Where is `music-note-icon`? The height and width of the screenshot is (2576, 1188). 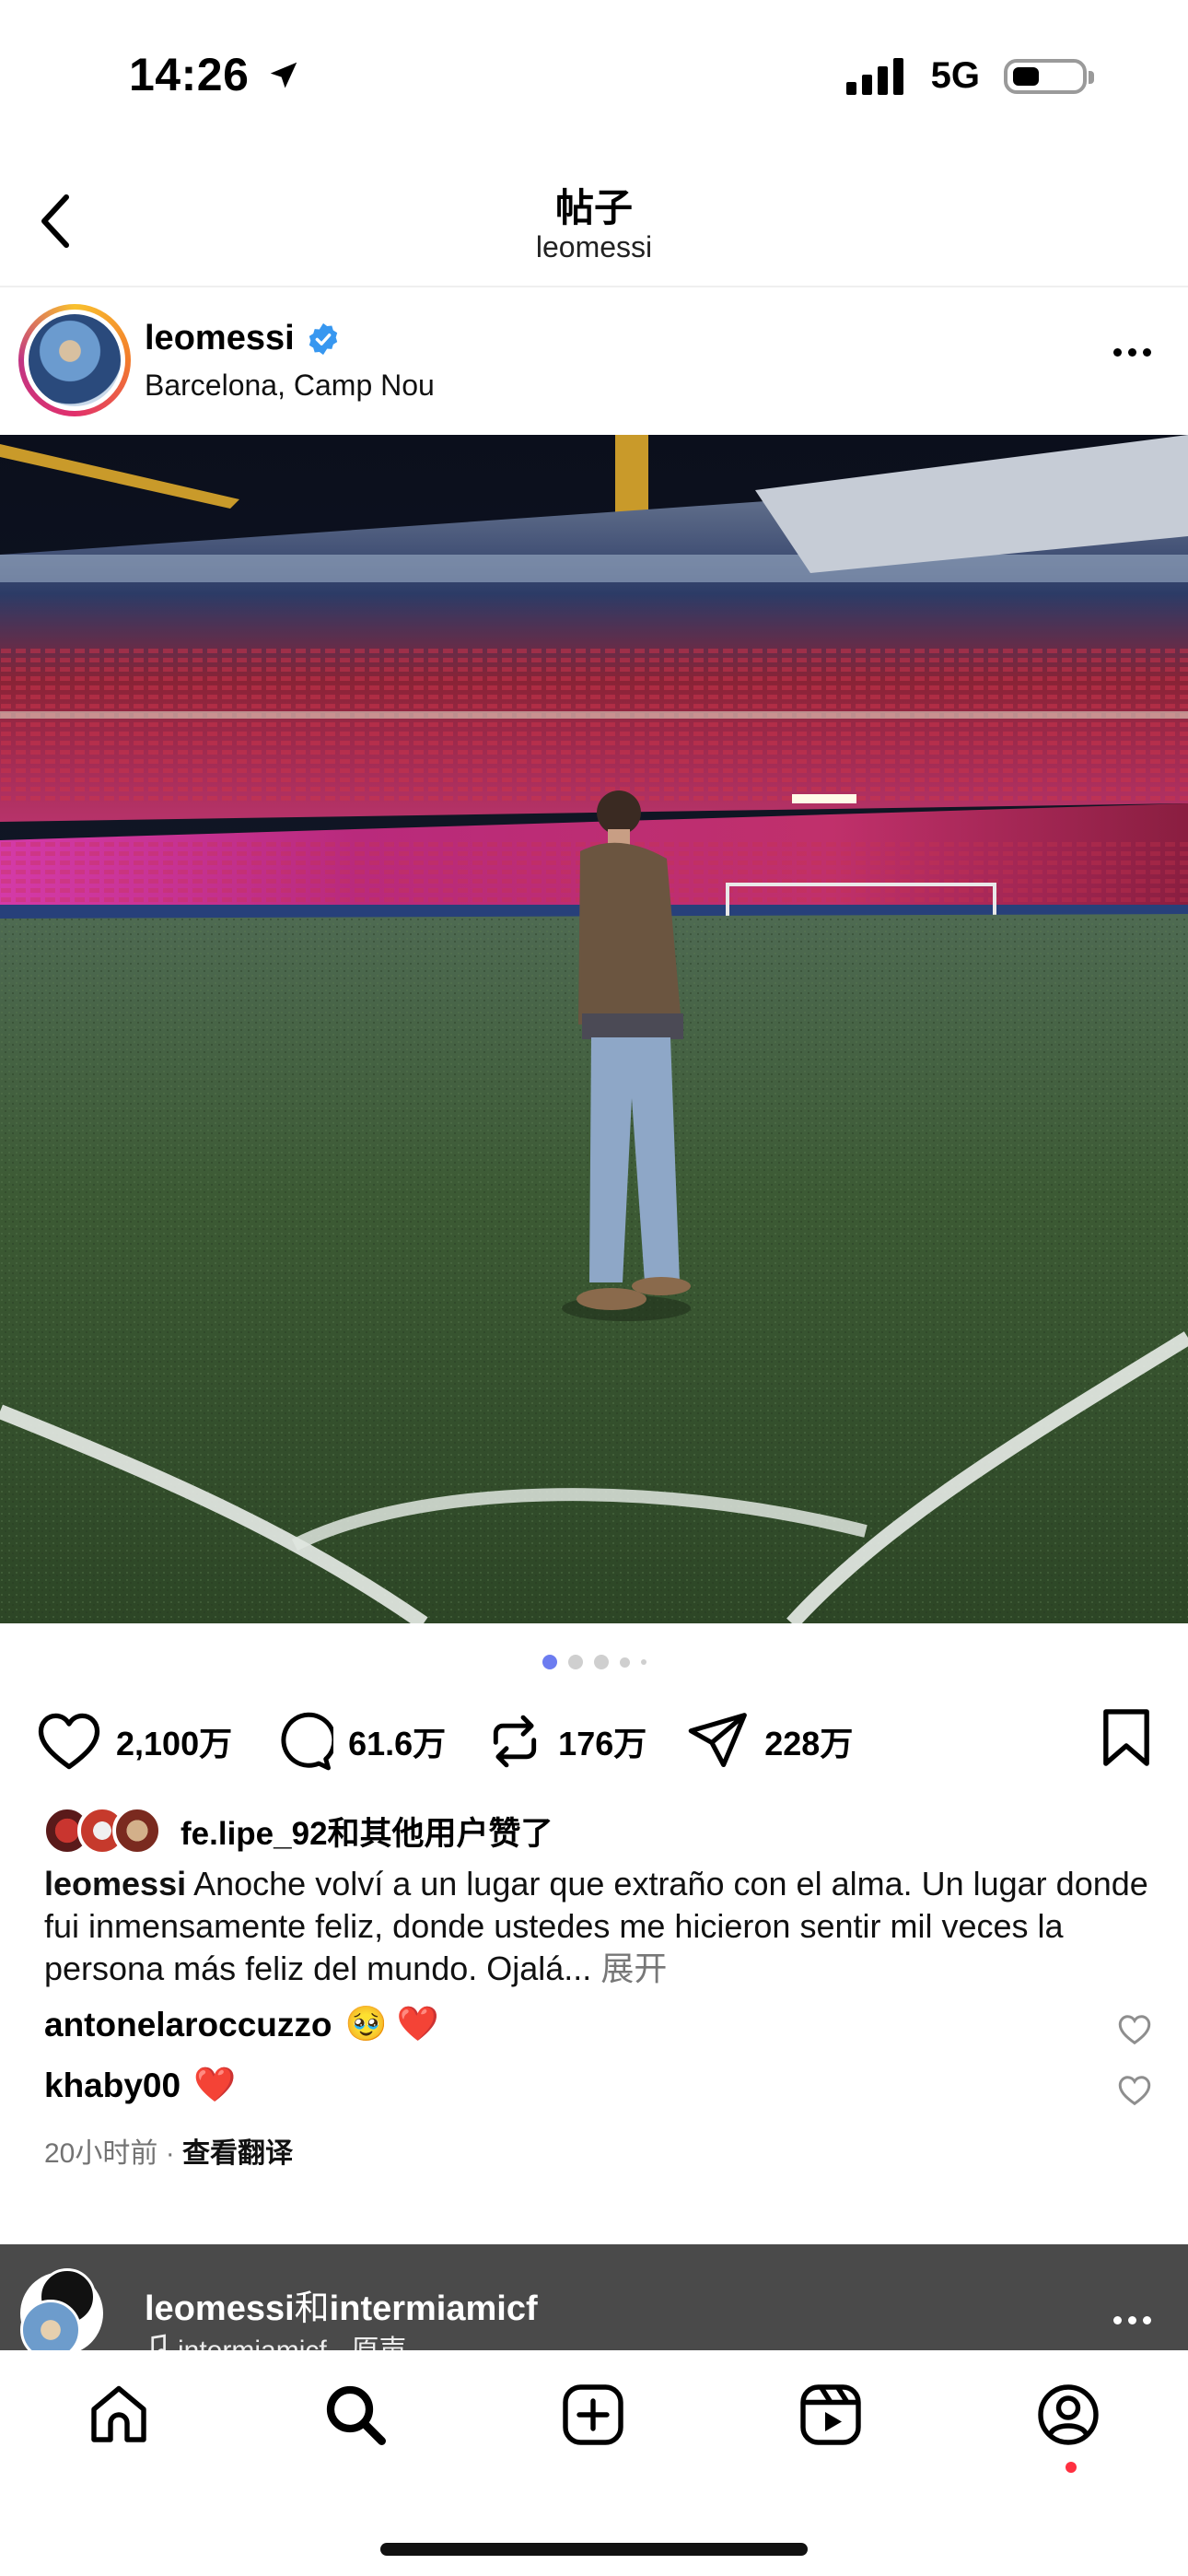
music-note-icon is located at coordinates (158, 2342).